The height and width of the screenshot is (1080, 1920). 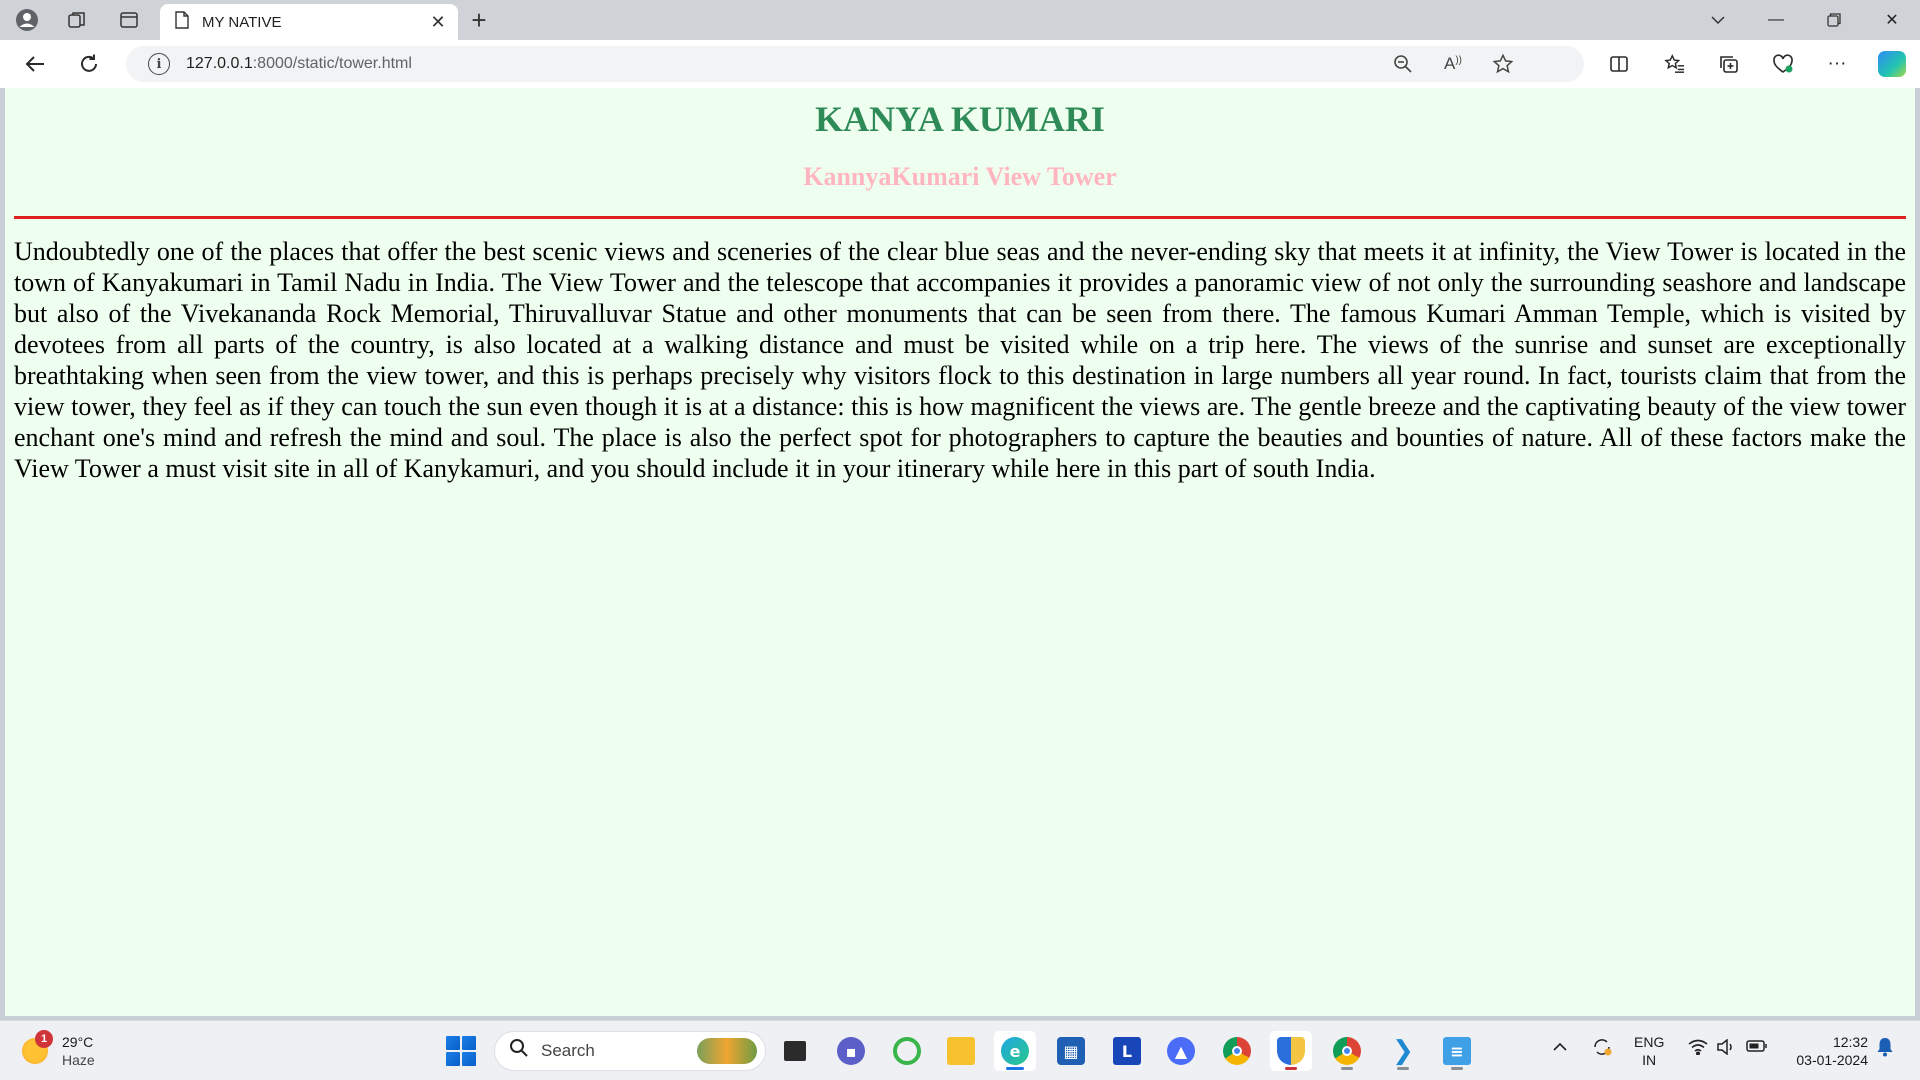 What do you see at coordinates (77, 20) in the screenshot?
I see `workspaces-icon` at bounding box center [77, 20].